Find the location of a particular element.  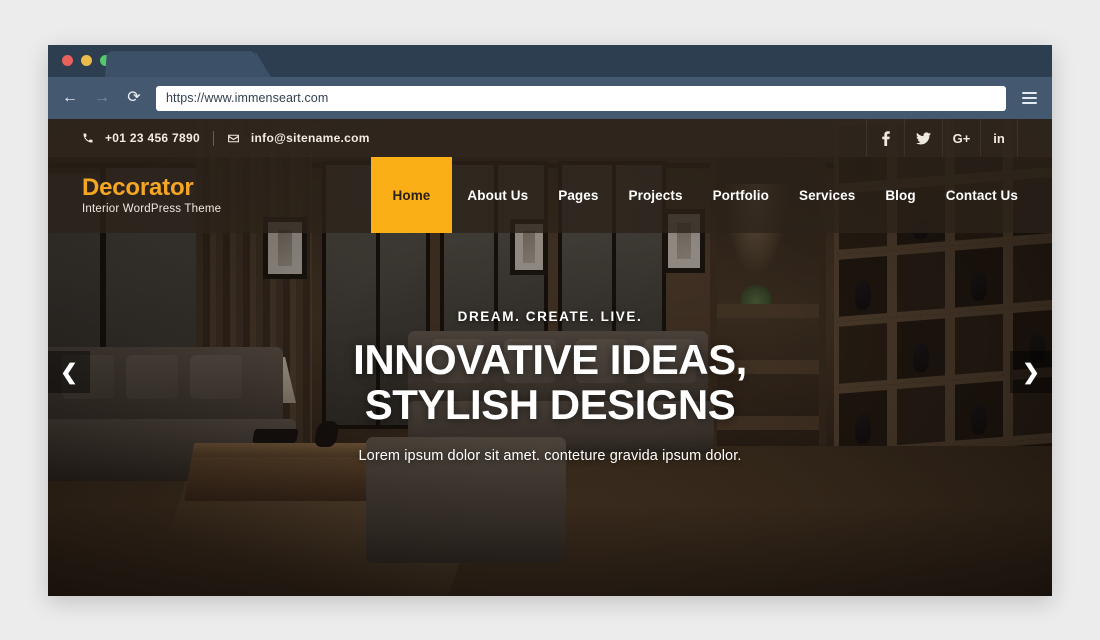

logo-title: Decorator is located at coordinates (138, 188).